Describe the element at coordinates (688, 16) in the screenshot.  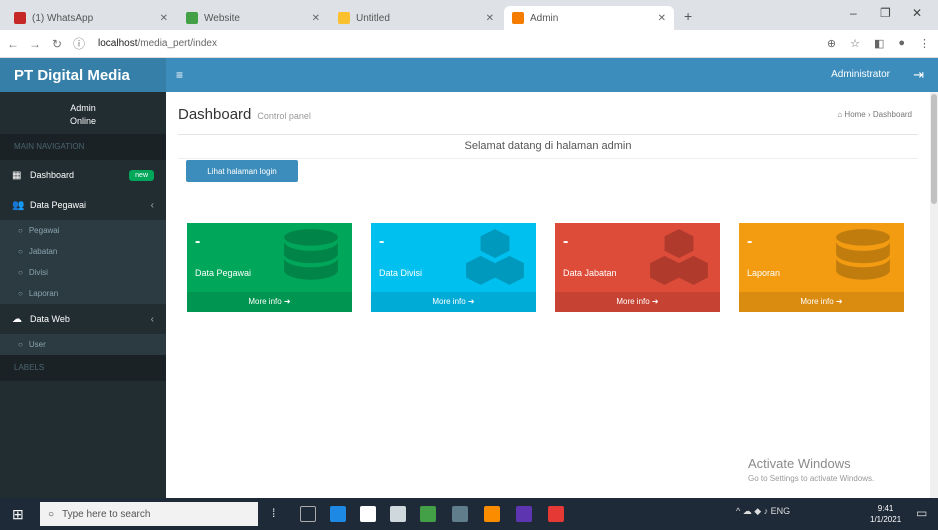
I see `new-tab-button: +` at that location.